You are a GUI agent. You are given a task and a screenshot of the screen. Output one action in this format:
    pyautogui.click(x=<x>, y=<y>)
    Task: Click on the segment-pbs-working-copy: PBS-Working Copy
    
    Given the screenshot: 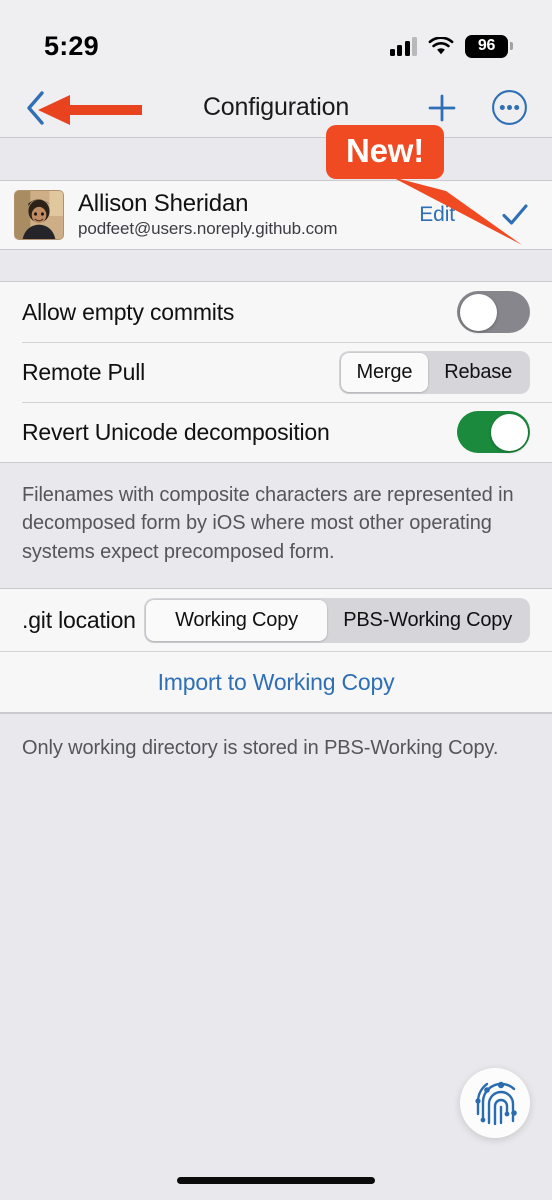 What is the action you would take?
    pyautogui.click(x=427, y=620)
    